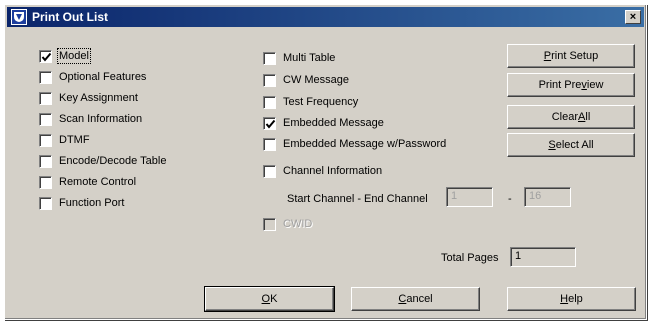 The width and height of the screenshot is (651, 324). I want to click on checkbox-label: DTMF, so click(74, 140).